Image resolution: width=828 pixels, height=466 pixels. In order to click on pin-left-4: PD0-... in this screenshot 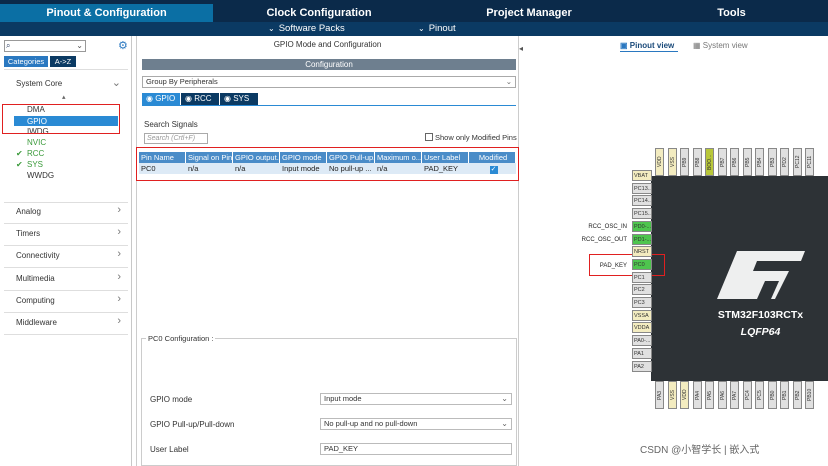, I will do `click(642, 226)`.